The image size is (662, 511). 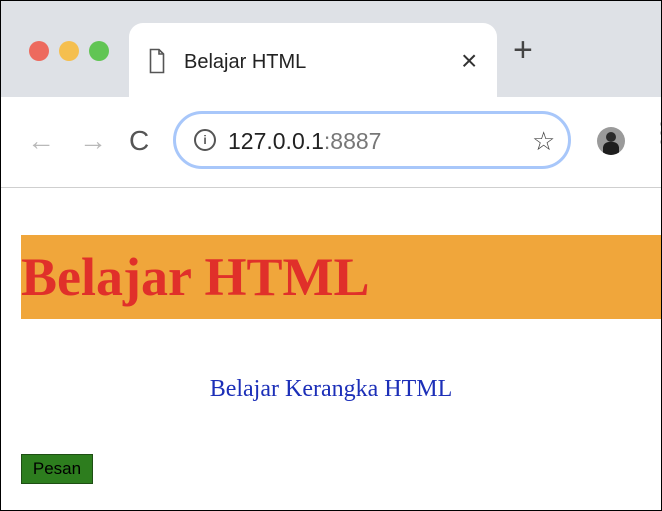 What do you see at coordinates (93, 141) in the screenshot?
I see `forward-arrow-icon: →` at bounding box center [93, 141].